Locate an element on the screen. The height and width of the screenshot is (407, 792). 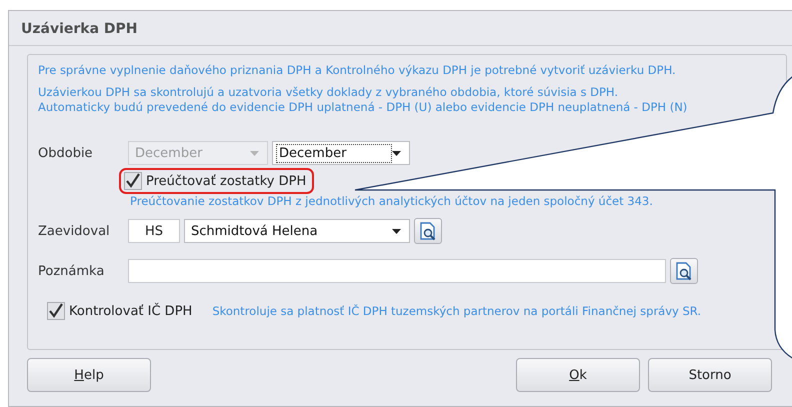
note-field is located at coordinates (397, 271).